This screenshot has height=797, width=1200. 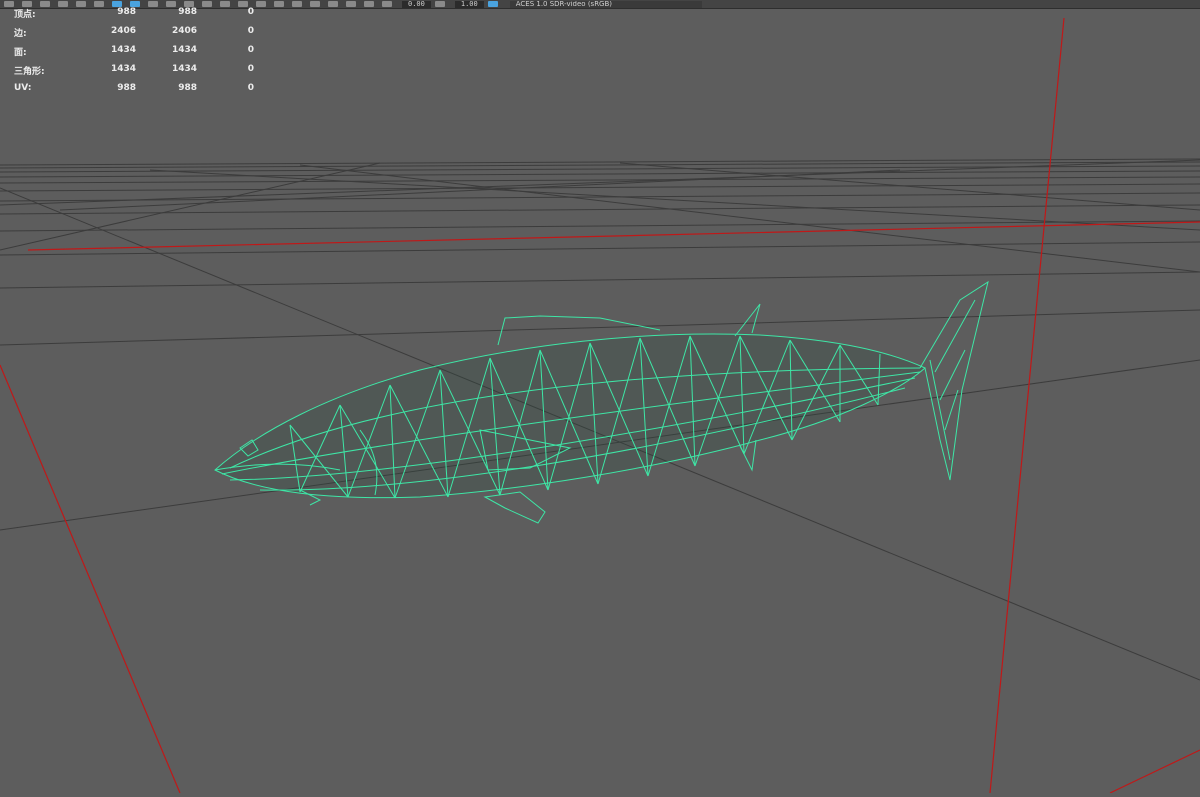 What do you see at coordinates (492, 4) in the screenshot?
I see `color-management-icon` at bounding box center [492, 4].